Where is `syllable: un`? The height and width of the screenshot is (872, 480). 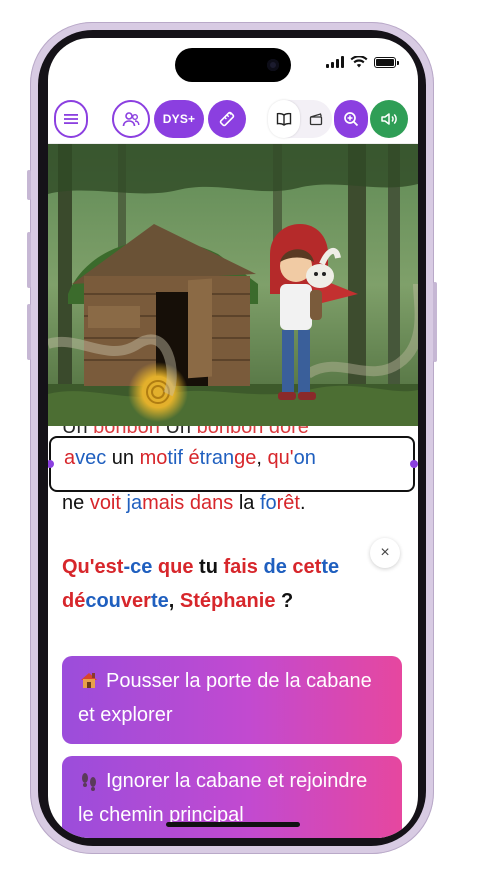 syllable: un is located at coordinates (123, 458).